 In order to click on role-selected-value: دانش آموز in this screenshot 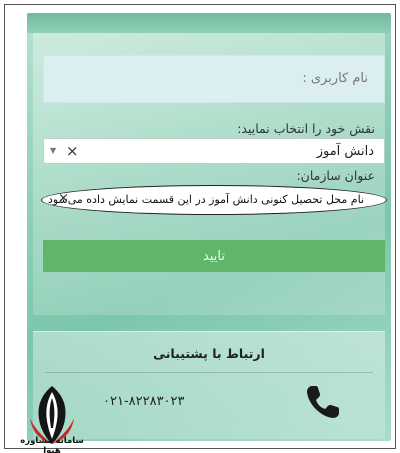, I will do `click(345, 151)`.